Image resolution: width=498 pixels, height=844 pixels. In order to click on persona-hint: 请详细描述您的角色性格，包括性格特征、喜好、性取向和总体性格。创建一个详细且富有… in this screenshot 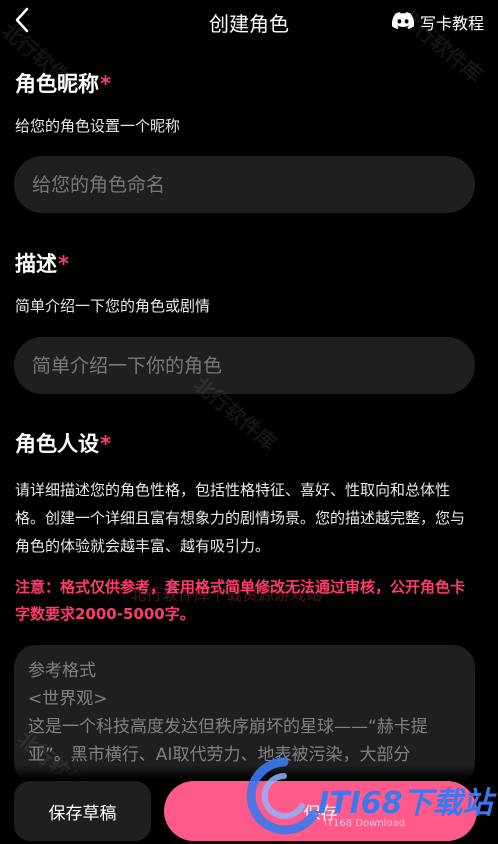, I will do `click(240, 518)`.